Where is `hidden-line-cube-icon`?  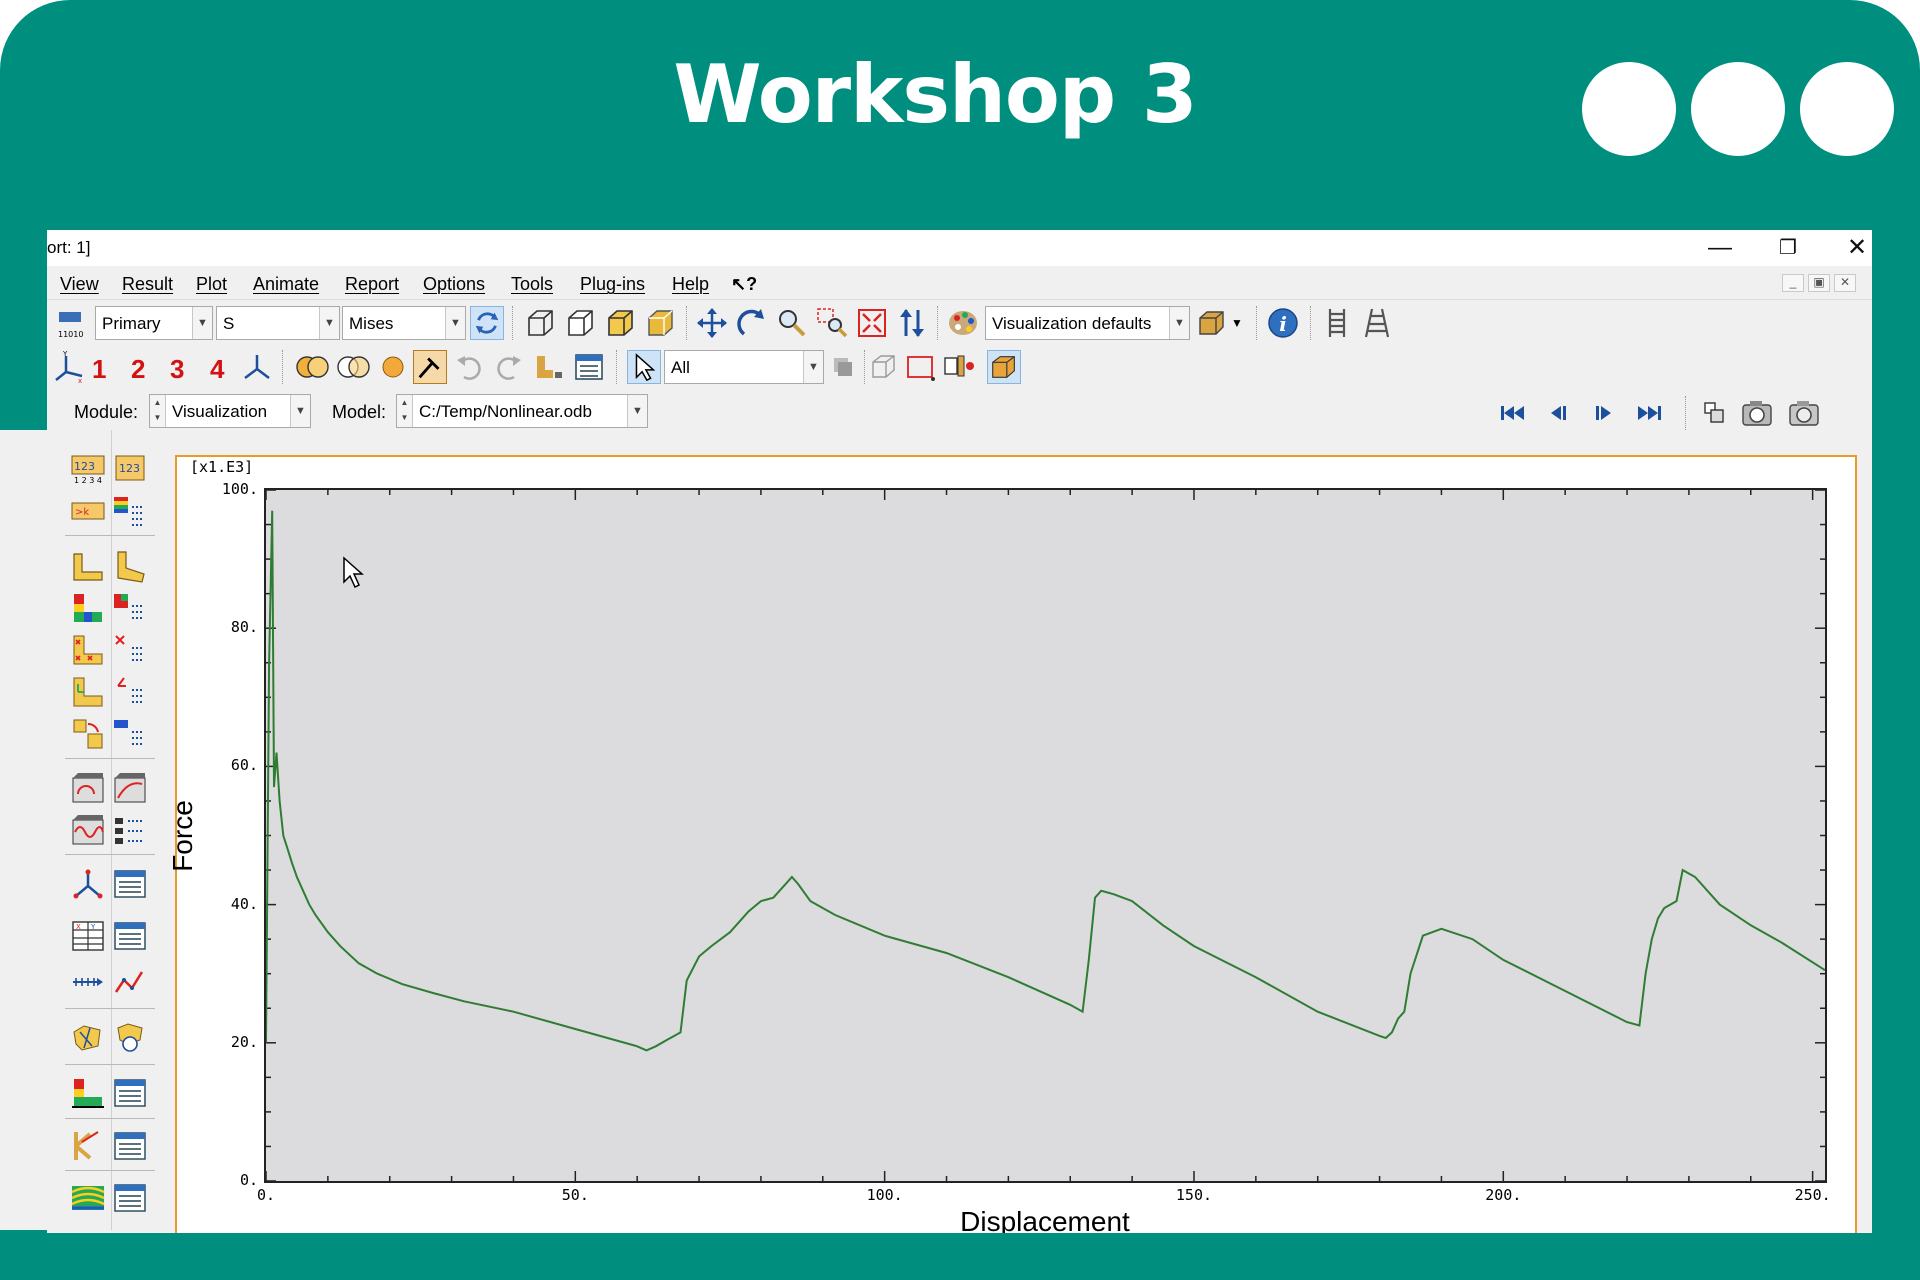 hidden-line-cube-icon is located at coordinates (580, 323).